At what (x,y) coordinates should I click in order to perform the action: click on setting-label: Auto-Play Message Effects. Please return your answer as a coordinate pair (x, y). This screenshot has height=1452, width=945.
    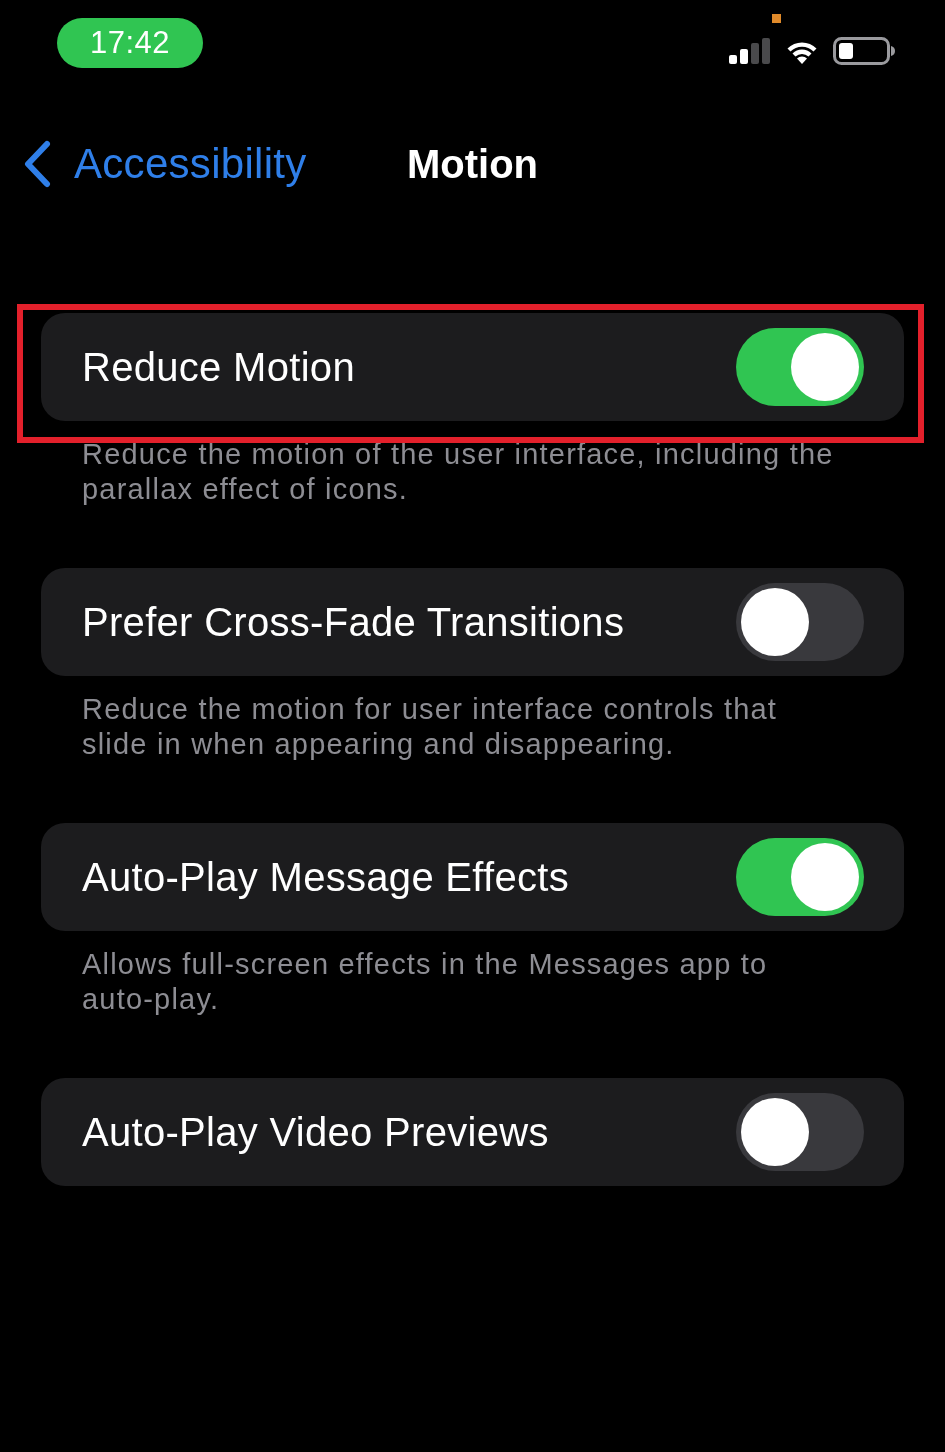
    Looking at the image, I should click on (325, 877).